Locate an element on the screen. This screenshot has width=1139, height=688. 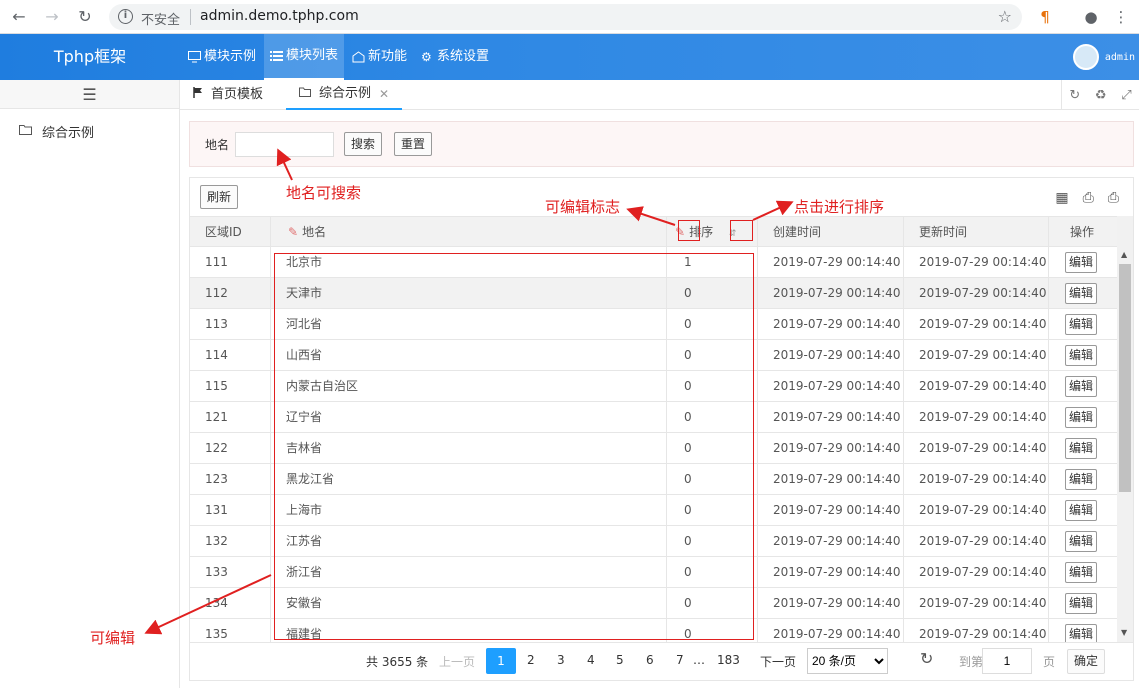
account-icon: ● is located at coordinates (1091, 17).